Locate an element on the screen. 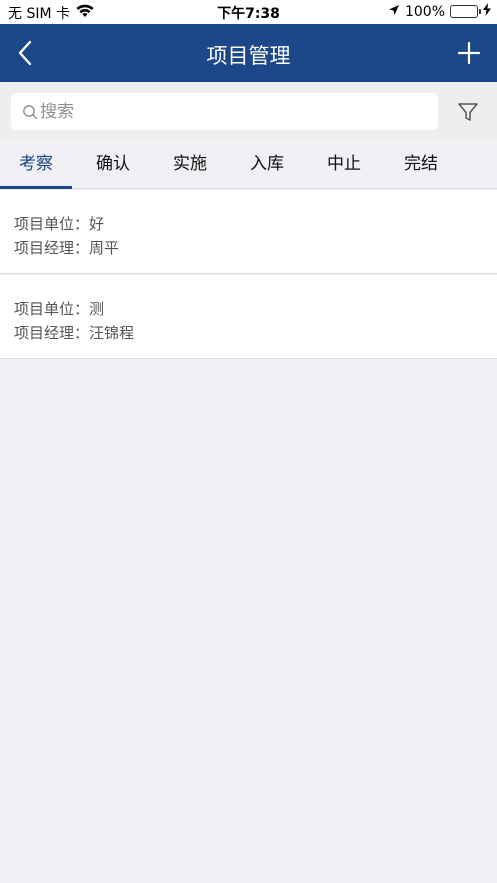 The height and width of the screenshot is (883, 497). list-item: 项目单位： 好 项目经理： 周平 is located at coordinates (248, 232).